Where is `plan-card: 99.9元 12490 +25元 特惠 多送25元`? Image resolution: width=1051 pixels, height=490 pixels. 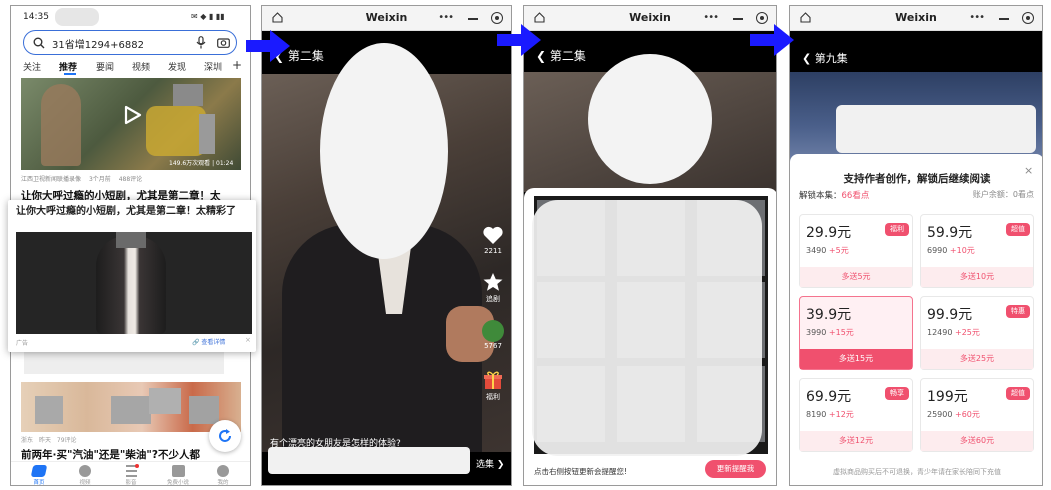
plan-card: 99.9元 12490 +25元 特惠 多送25元 is located at coordinates (977, 333).